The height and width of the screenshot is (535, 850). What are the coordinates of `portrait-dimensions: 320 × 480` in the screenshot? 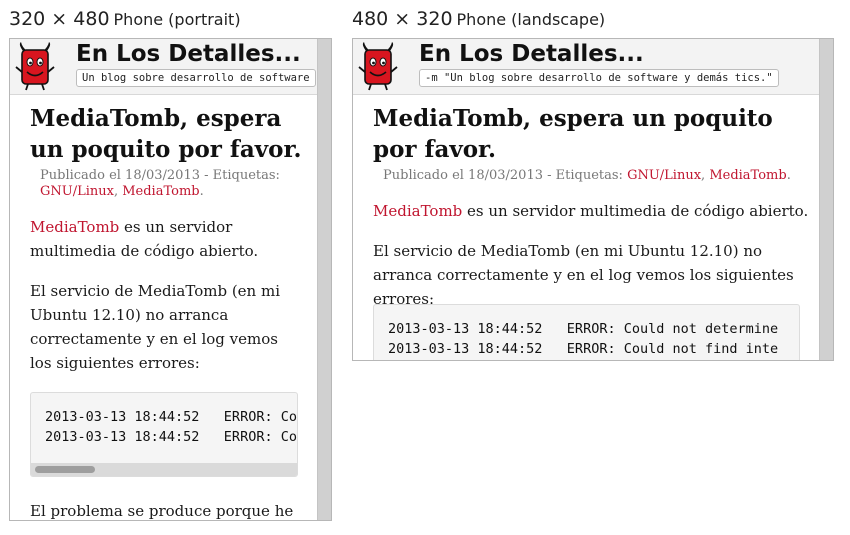 It's located at (59, 19).